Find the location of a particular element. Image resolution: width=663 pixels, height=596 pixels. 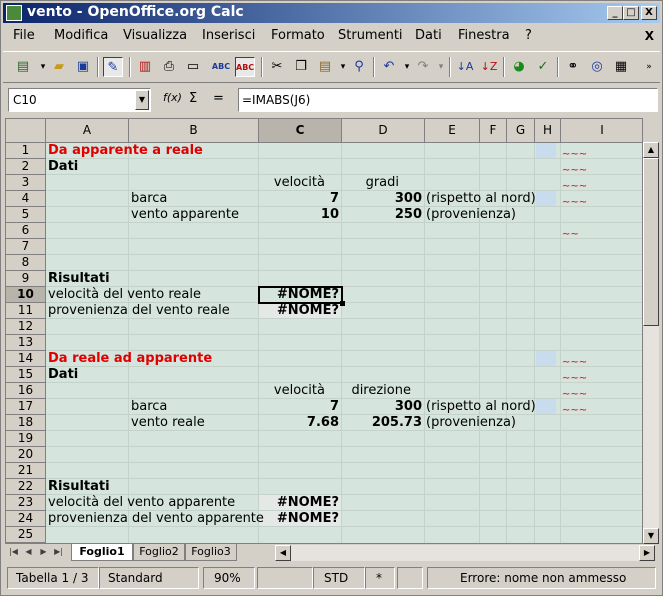

open-folder-icon: ▰ is located at coordinates (59, 67).